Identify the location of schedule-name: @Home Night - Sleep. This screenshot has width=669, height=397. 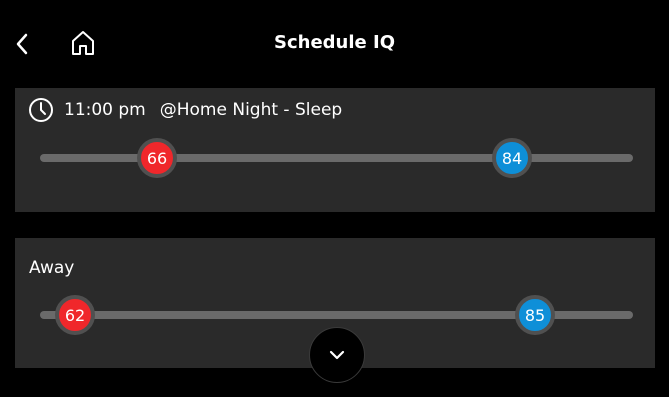
(251, 110).